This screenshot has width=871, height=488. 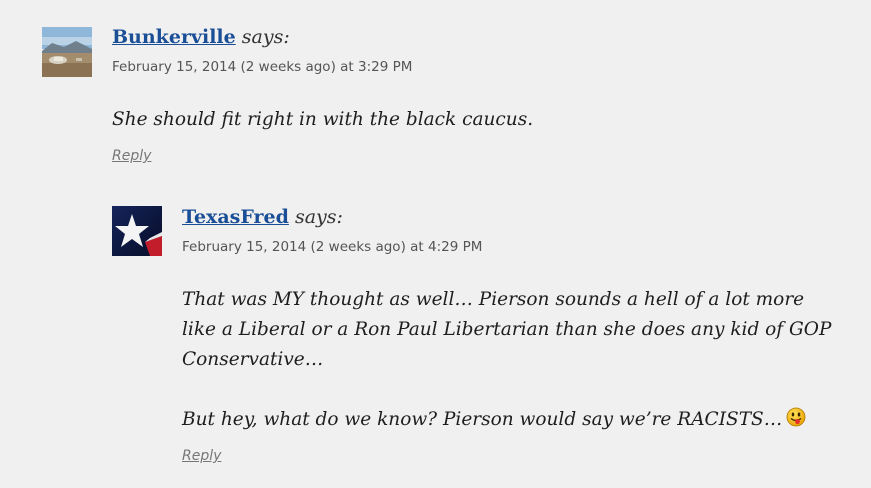 I want to click on comment-header: Bunkerville says:, so click(x=201, y=37).